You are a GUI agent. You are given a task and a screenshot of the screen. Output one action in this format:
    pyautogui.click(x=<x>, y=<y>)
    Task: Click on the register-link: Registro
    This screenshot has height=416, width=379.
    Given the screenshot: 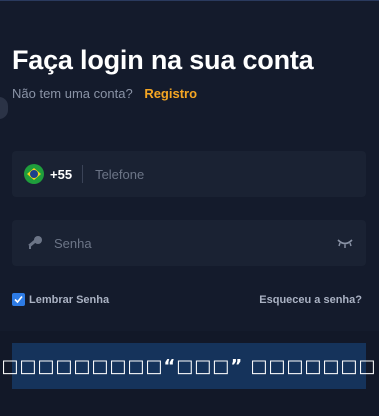 What is the action you would take?
    pyautogui.click(x=170, y=93)
    